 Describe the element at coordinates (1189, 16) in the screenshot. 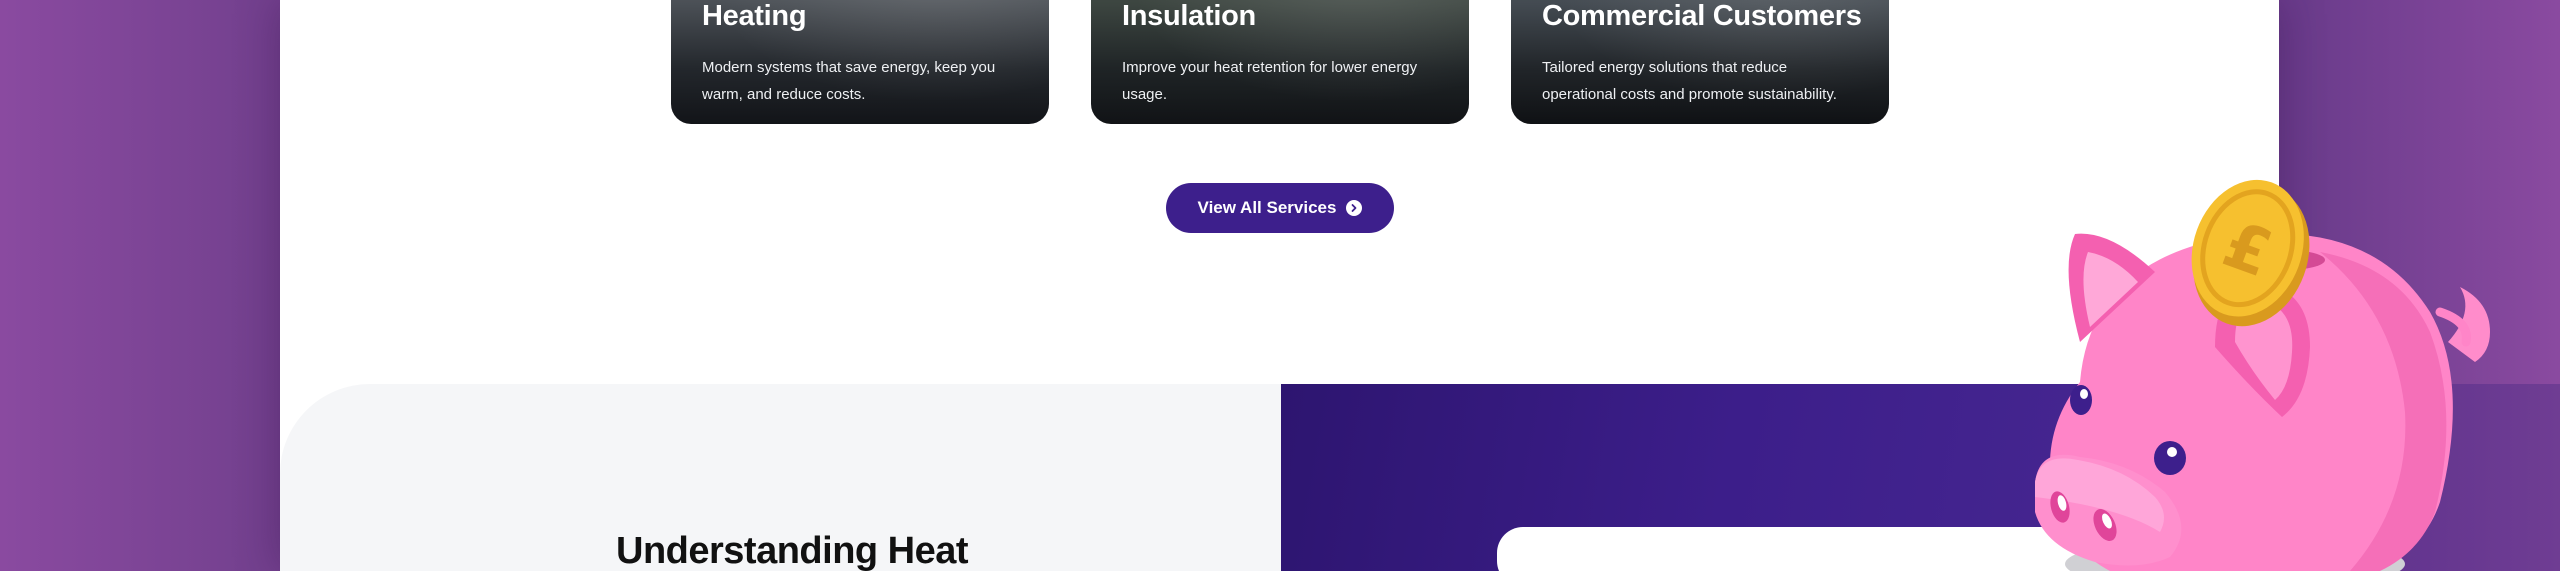

I see `service-card-title: Insulation` at that location.